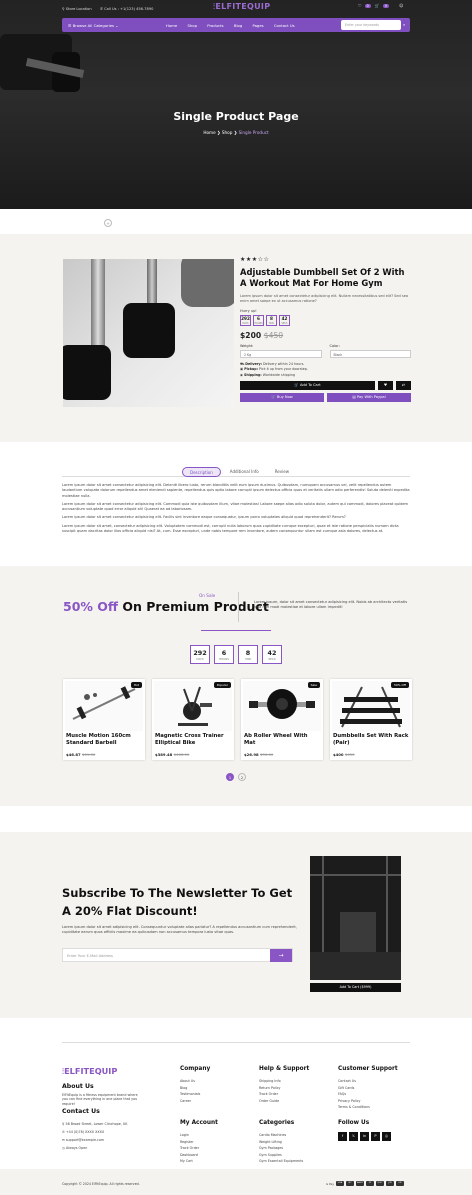  I want to click on cart-icon: 🛒, so click(377, 5).